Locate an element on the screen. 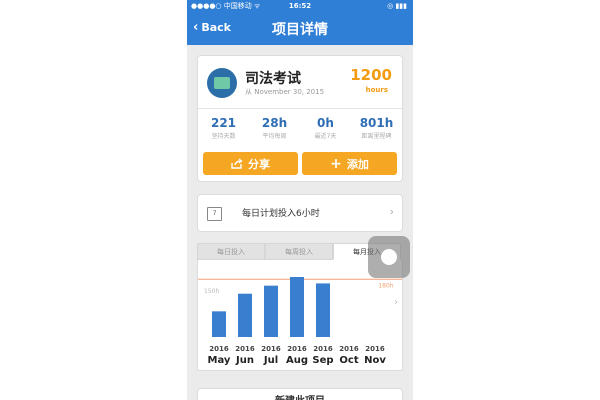 The height and width of the screenshot is (400, 600). nav-bar: ‹ Back 项目详情 is located at coordinates (300, 28).